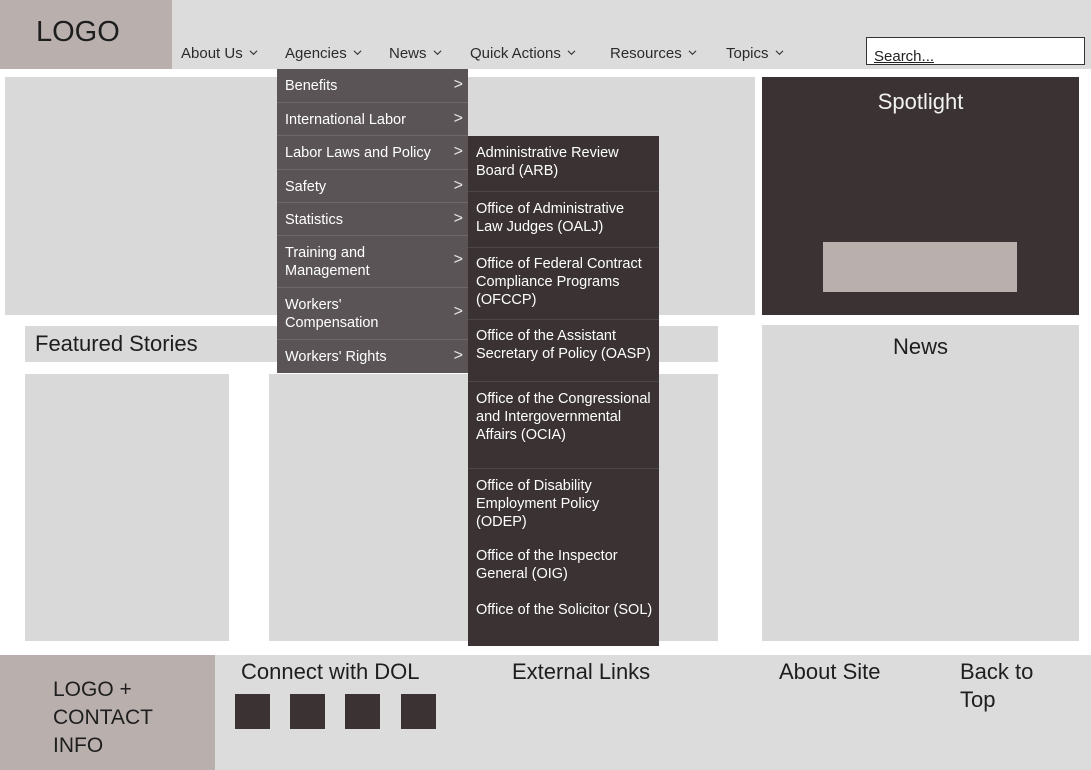 The width and height of the screenshot is (1091, 770). What do you see at coordinates (311, 86) in the screenshot?
I see `menu-item-label: Benefits` at bounding box center [311, 86].